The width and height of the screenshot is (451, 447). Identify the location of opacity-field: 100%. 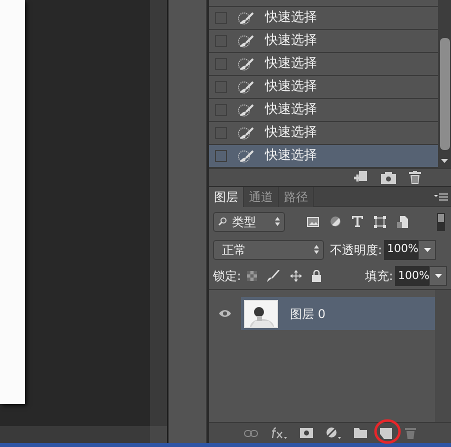
(401, 250).